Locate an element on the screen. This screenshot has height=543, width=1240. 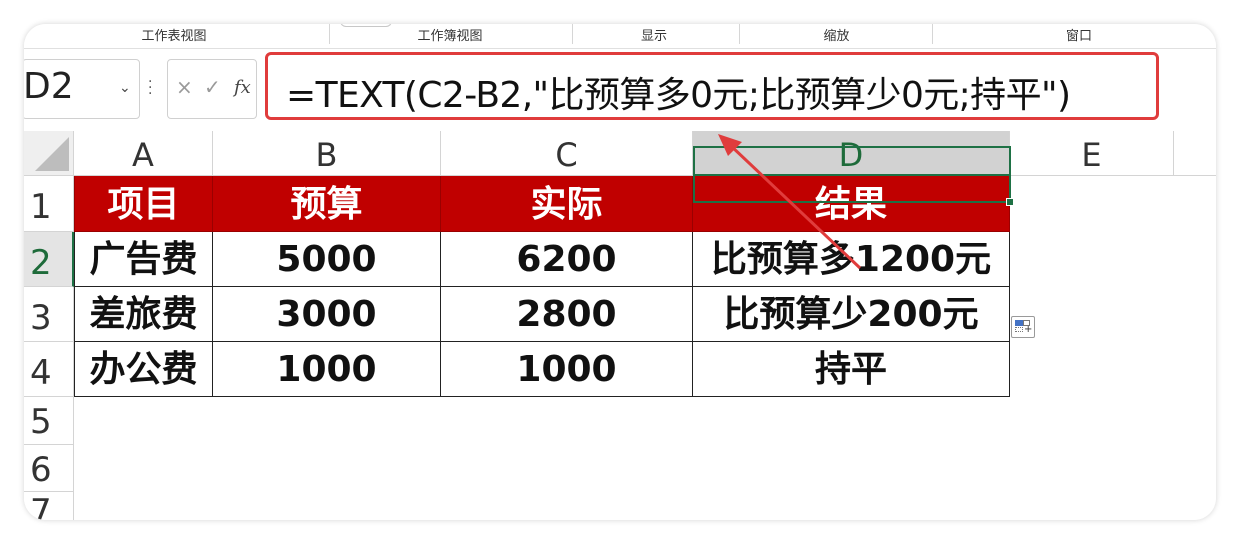
ribbon-group-sheet-view: 工作表视图 is located at coordinates (174, 36).